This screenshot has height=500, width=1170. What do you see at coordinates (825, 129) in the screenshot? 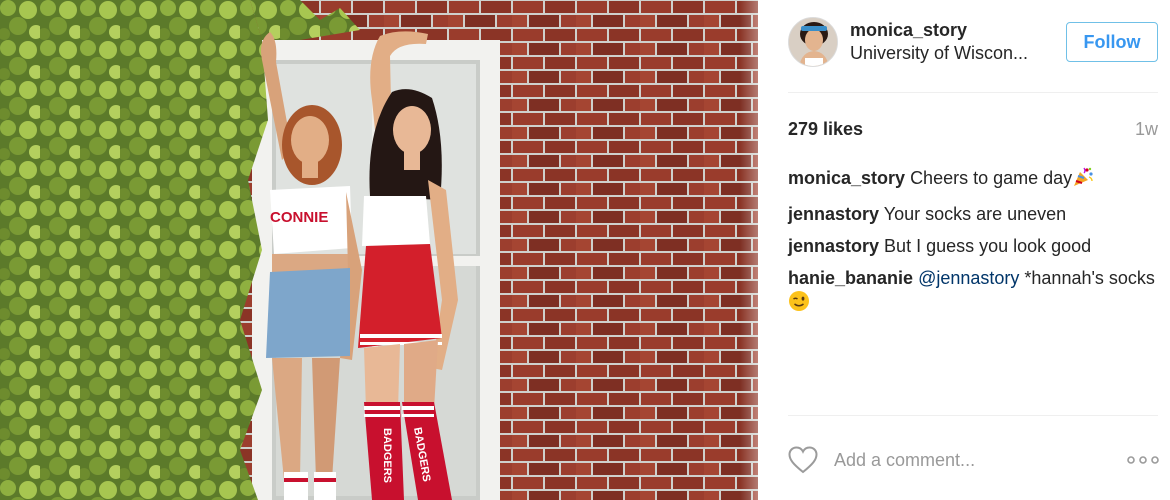
I see `like-count: 279 likes` at bounding box center [825, 129].